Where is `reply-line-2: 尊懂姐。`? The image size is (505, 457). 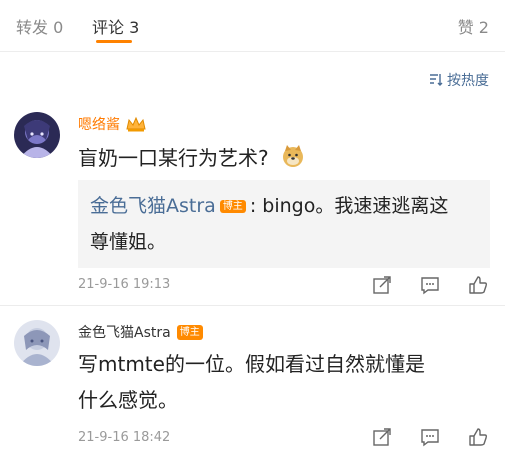 reply-line-2: 尊懂姐。 is located at coordinates (128, 242).